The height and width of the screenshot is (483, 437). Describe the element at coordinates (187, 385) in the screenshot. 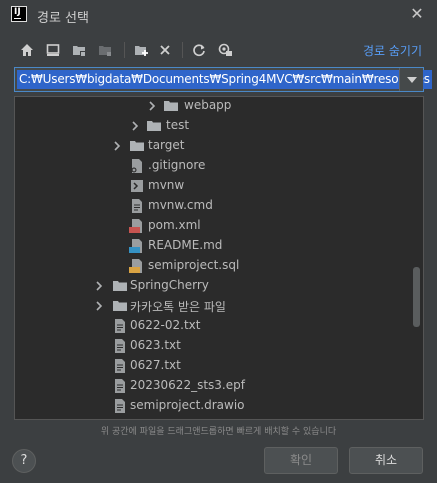

I see `tree-item-label: 20230622_sts3.epf` at that location.